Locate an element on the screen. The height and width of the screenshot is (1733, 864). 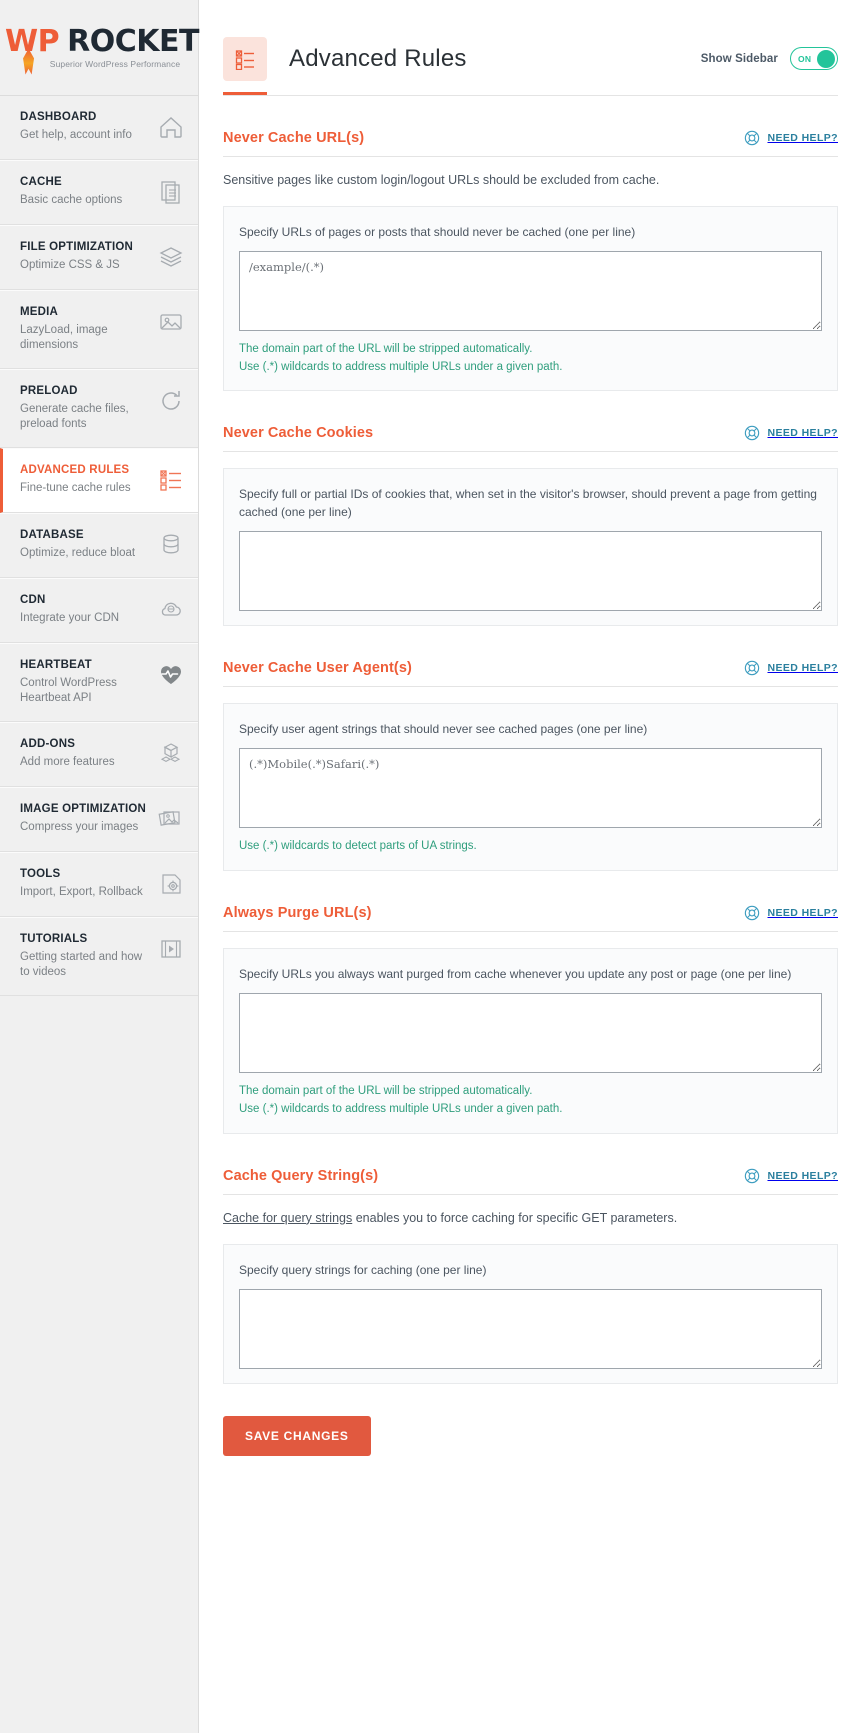
toggle-knob is located at coordinates (826, 58).